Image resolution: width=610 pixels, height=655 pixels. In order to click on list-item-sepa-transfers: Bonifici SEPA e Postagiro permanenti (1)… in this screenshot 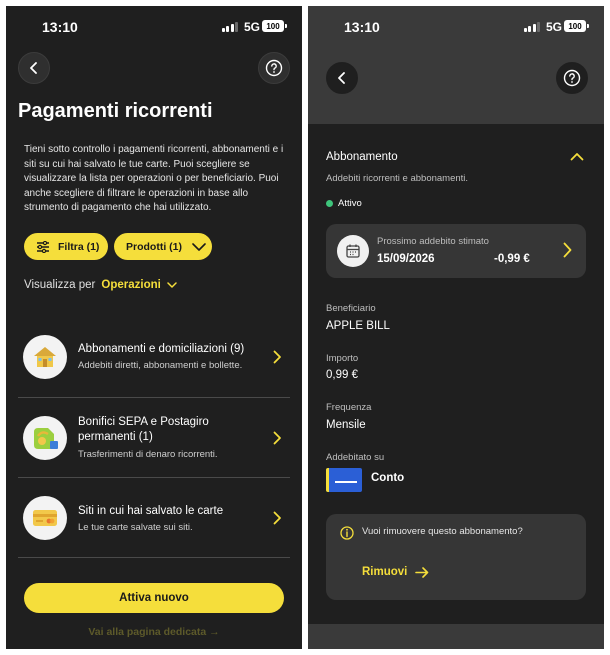, I will do `click(154, 438)`.